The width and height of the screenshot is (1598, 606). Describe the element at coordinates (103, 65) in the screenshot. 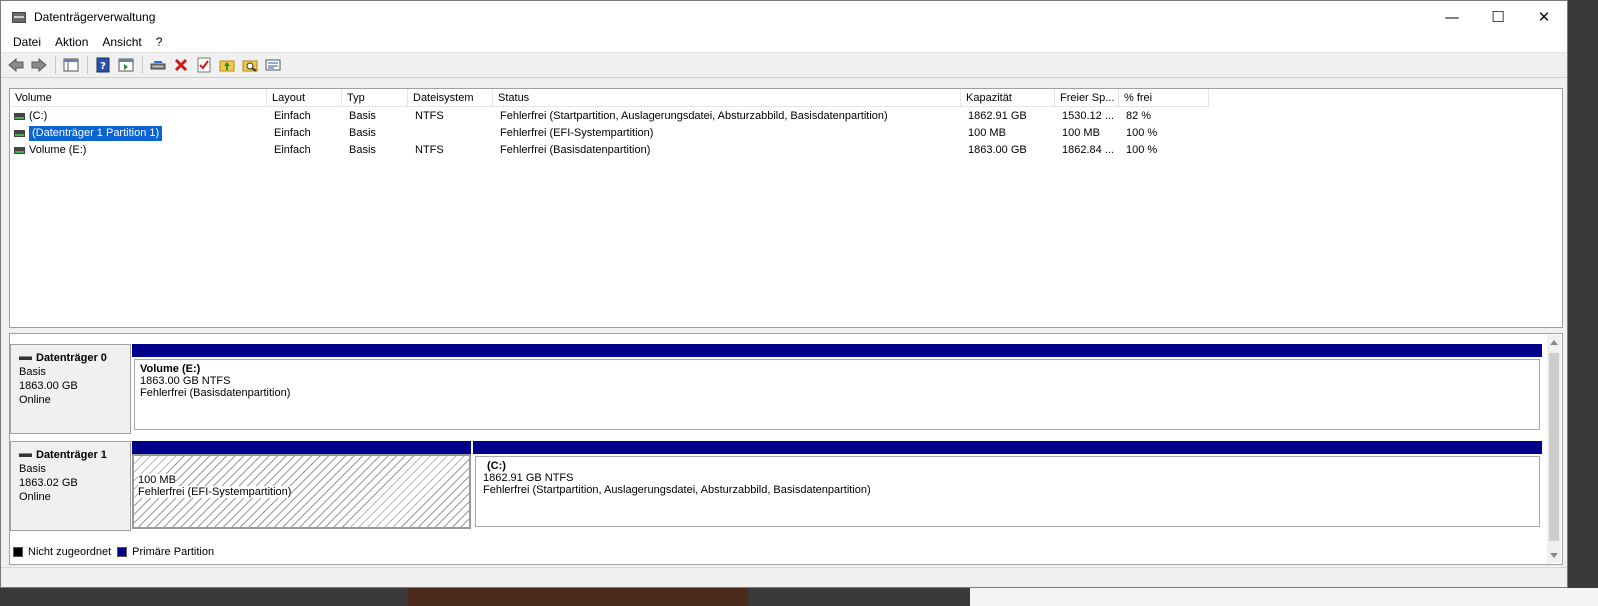

I see `help-button: ?` at that location.